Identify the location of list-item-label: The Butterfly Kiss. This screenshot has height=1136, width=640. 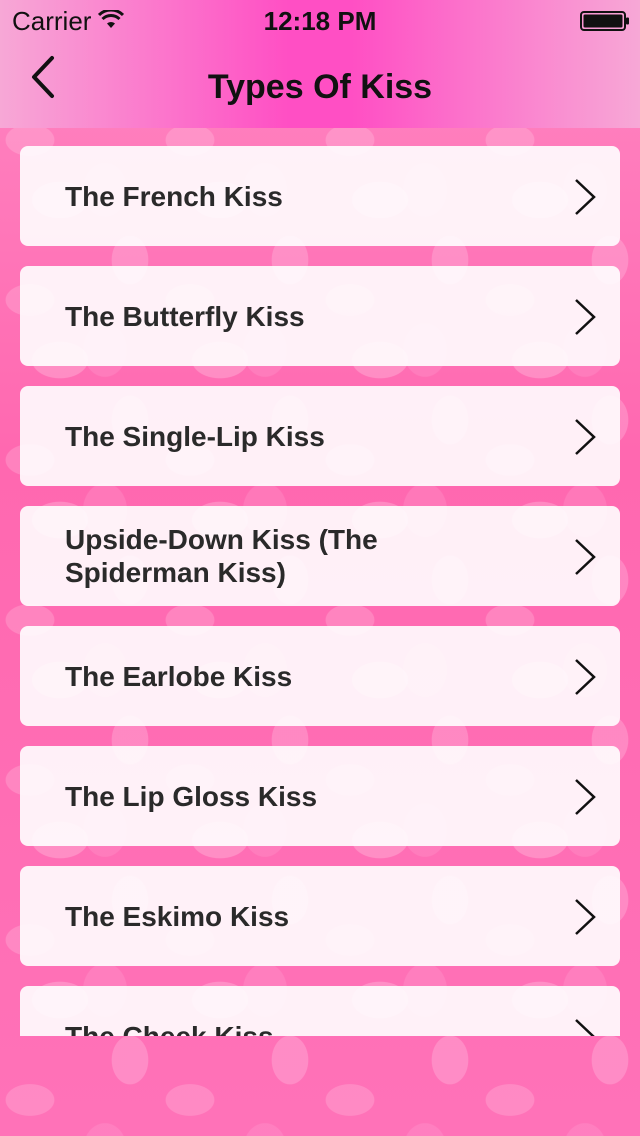
(185, 316).